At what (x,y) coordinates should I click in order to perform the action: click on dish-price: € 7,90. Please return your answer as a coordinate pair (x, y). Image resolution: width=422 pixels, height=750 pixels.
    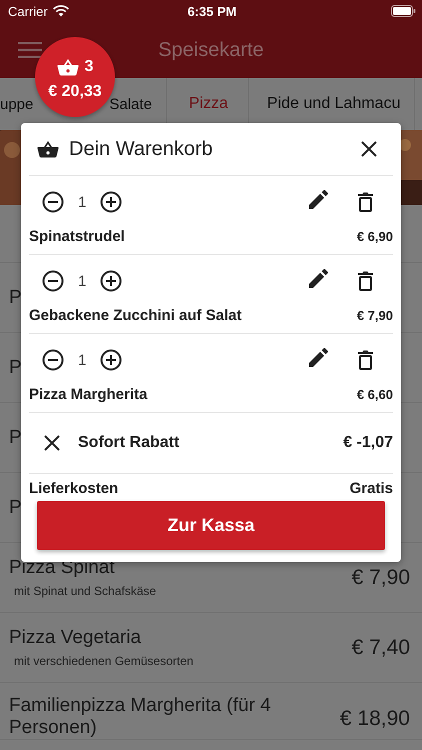
    Looking at the image, I should click on (381, 578).